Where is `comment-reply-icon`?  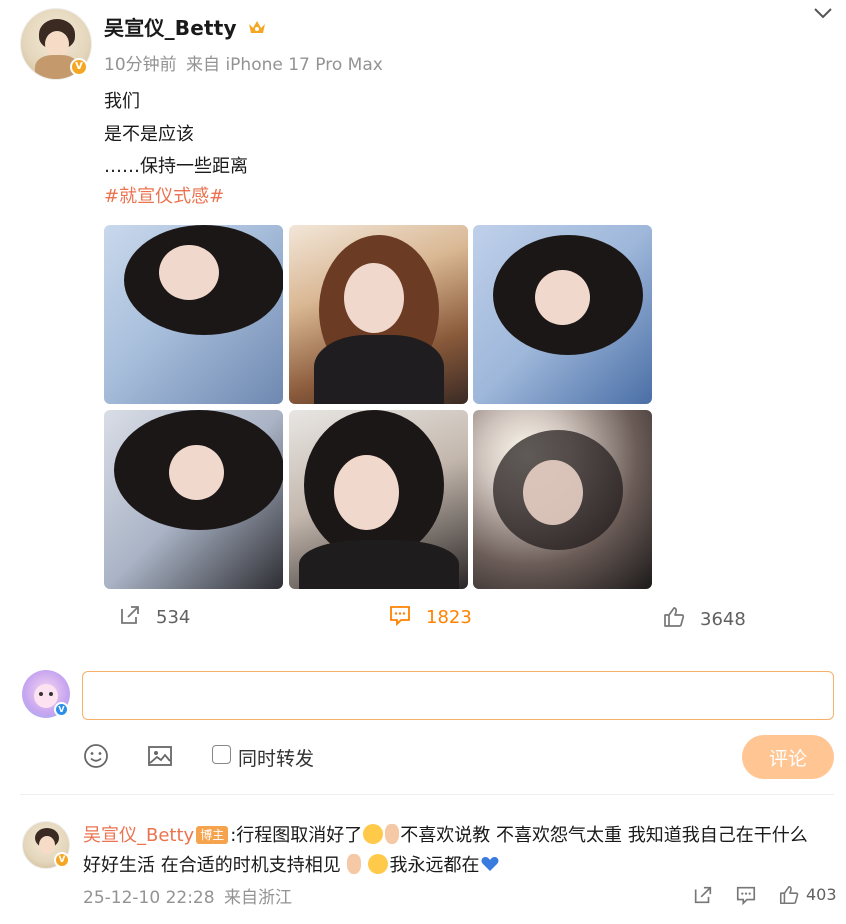 comment-reply-icon is located at coordinates (746, 895).